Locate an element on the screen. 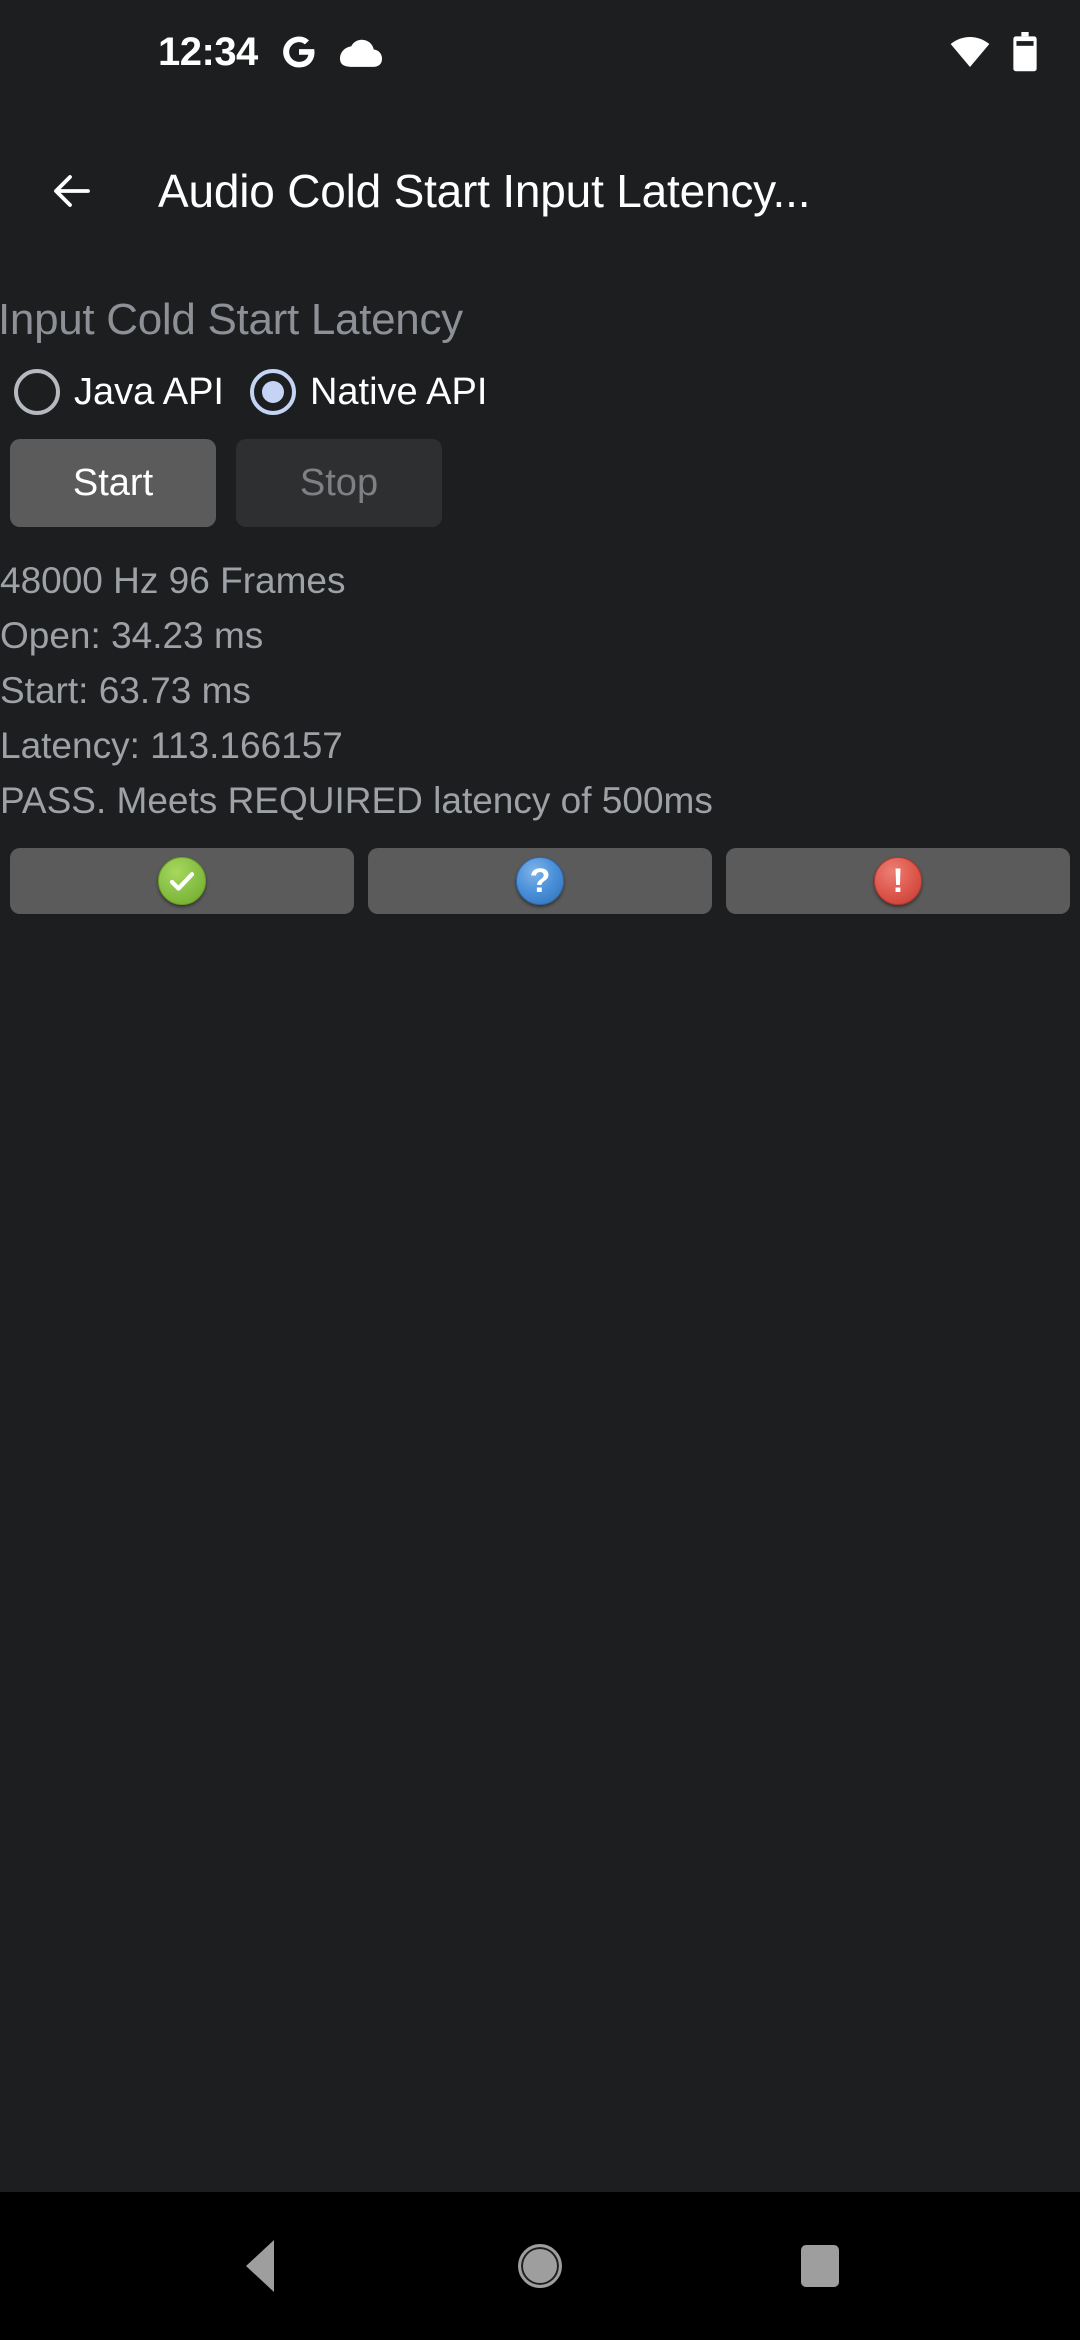 The height and width of the screenshot is (2340, 1080). status-bar-left: 12:34 is located at coordinates (270, 52).